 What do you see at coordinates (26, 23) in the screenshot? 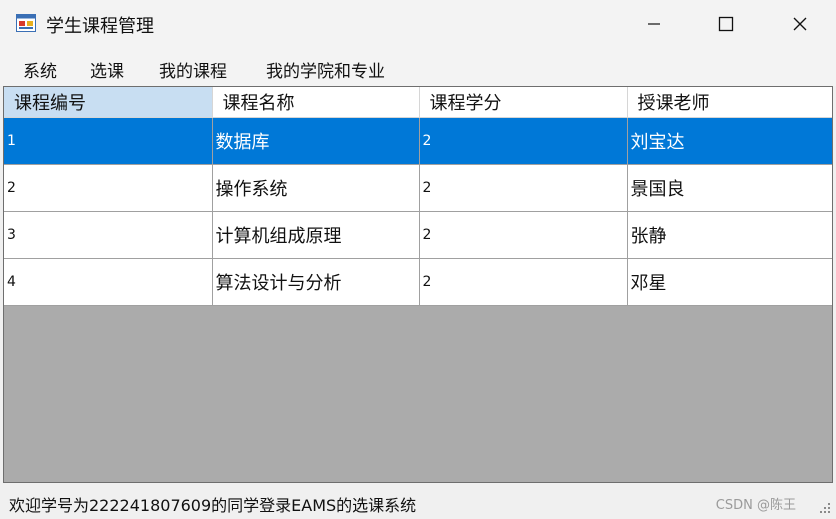
I see `window-app-icon` at bounding box center [26, 23].